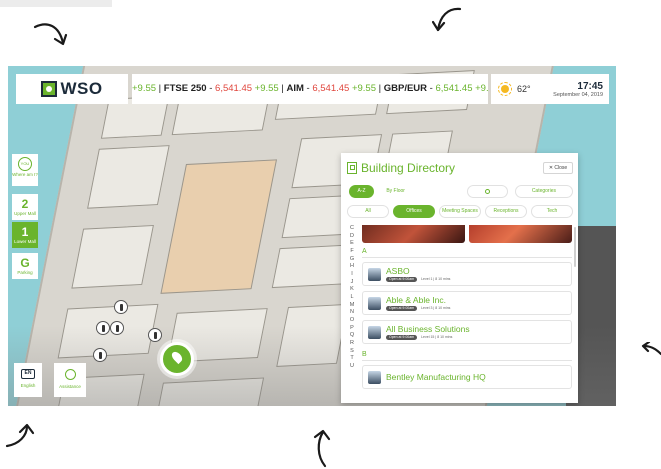 This screenshot has height=469, width=661. I want to click on language-button: EN English, so click(28, 380).